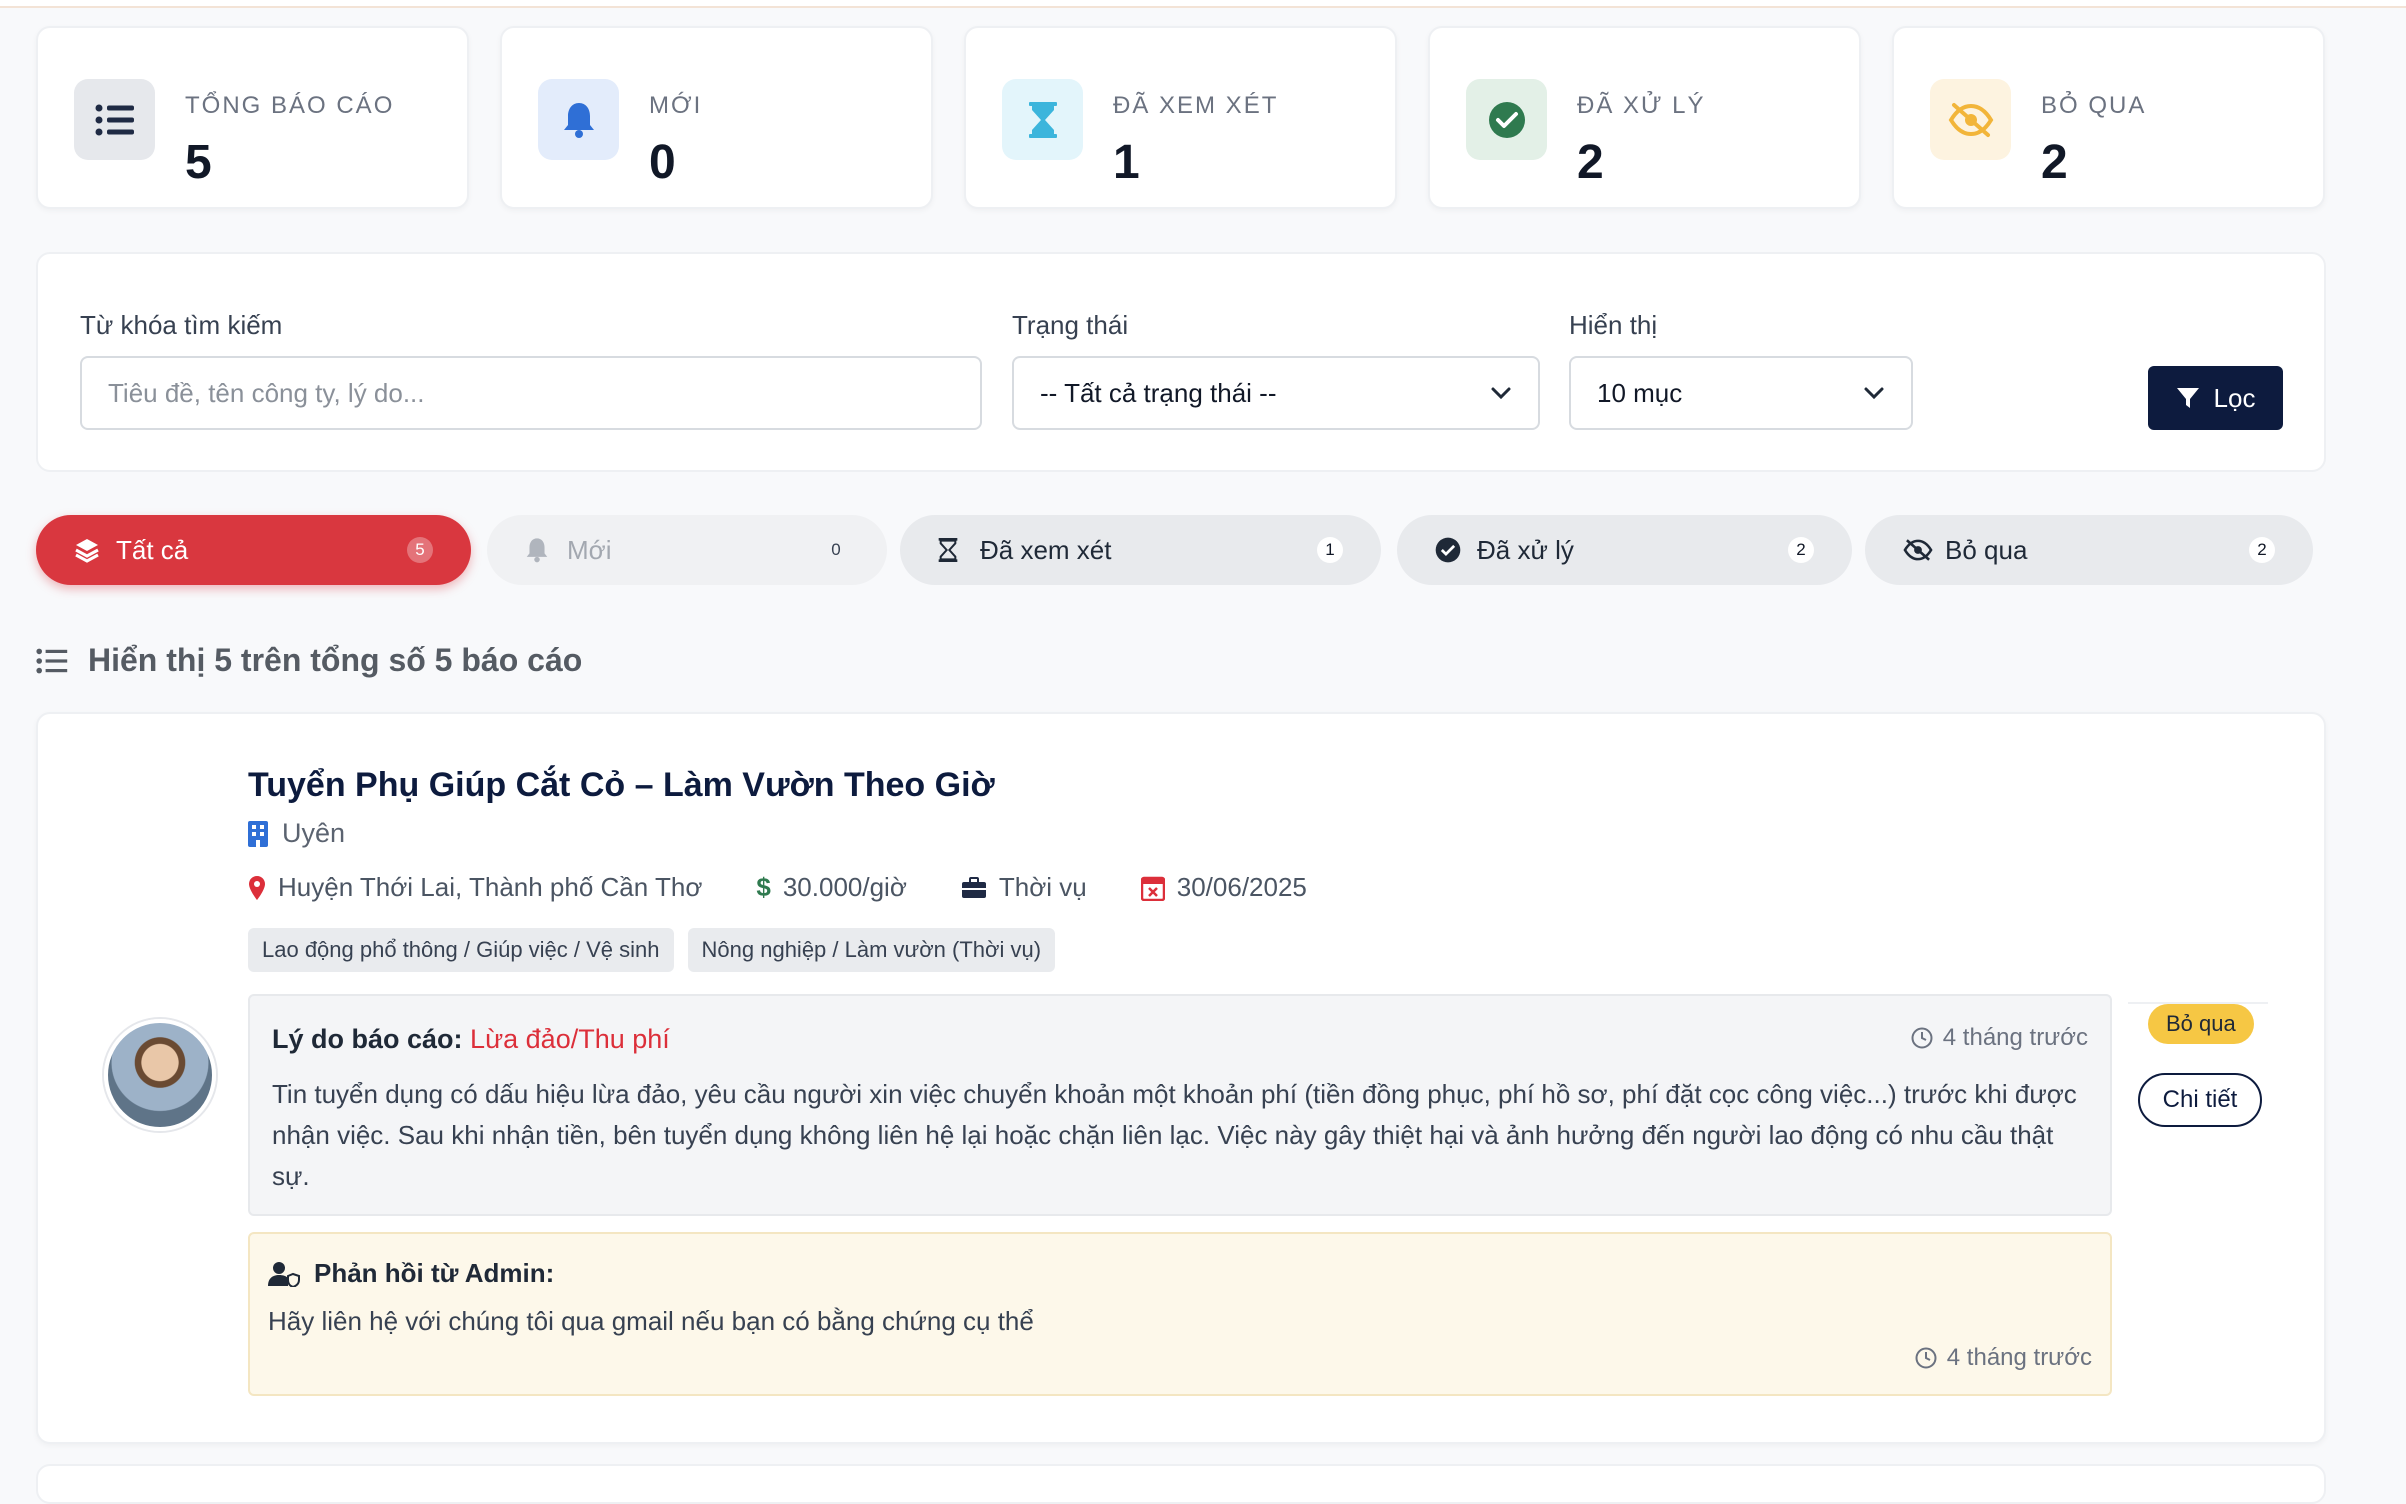 This screenshot has height=1504, width=2406. What do you see at coordinates (676, 105) in the screenshot?
I see `stat-label: MỚI` at bounding box center [676, 105].